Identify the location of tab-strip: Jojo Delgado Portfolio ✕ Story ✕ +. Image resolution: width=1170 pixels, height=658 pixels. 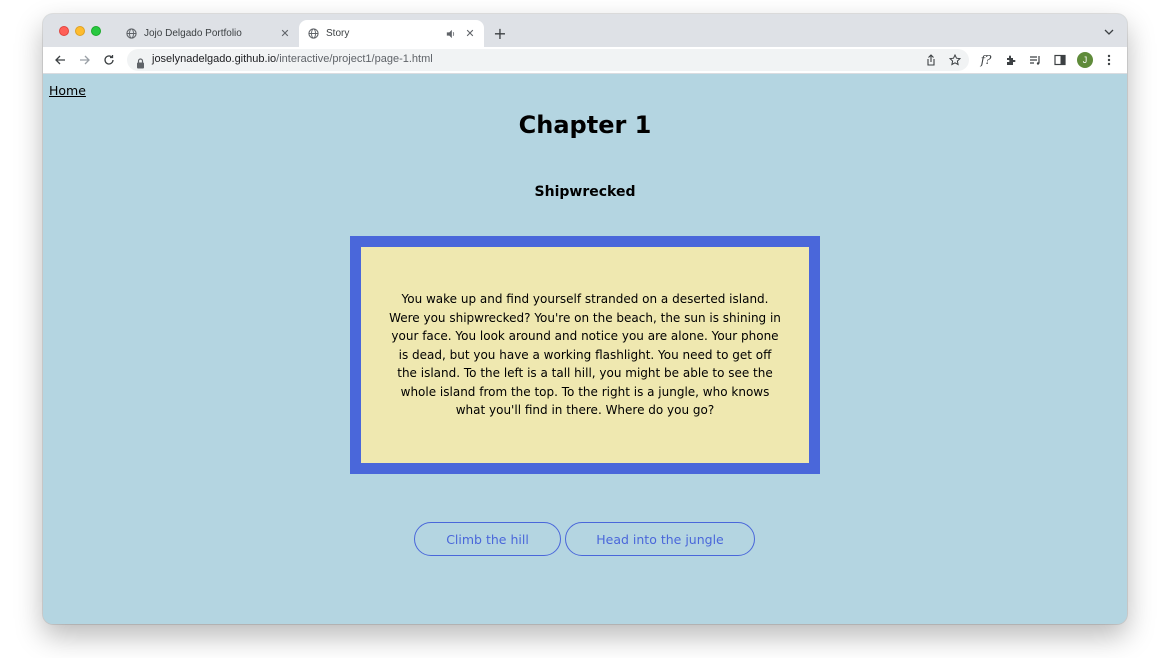
(585, 30).